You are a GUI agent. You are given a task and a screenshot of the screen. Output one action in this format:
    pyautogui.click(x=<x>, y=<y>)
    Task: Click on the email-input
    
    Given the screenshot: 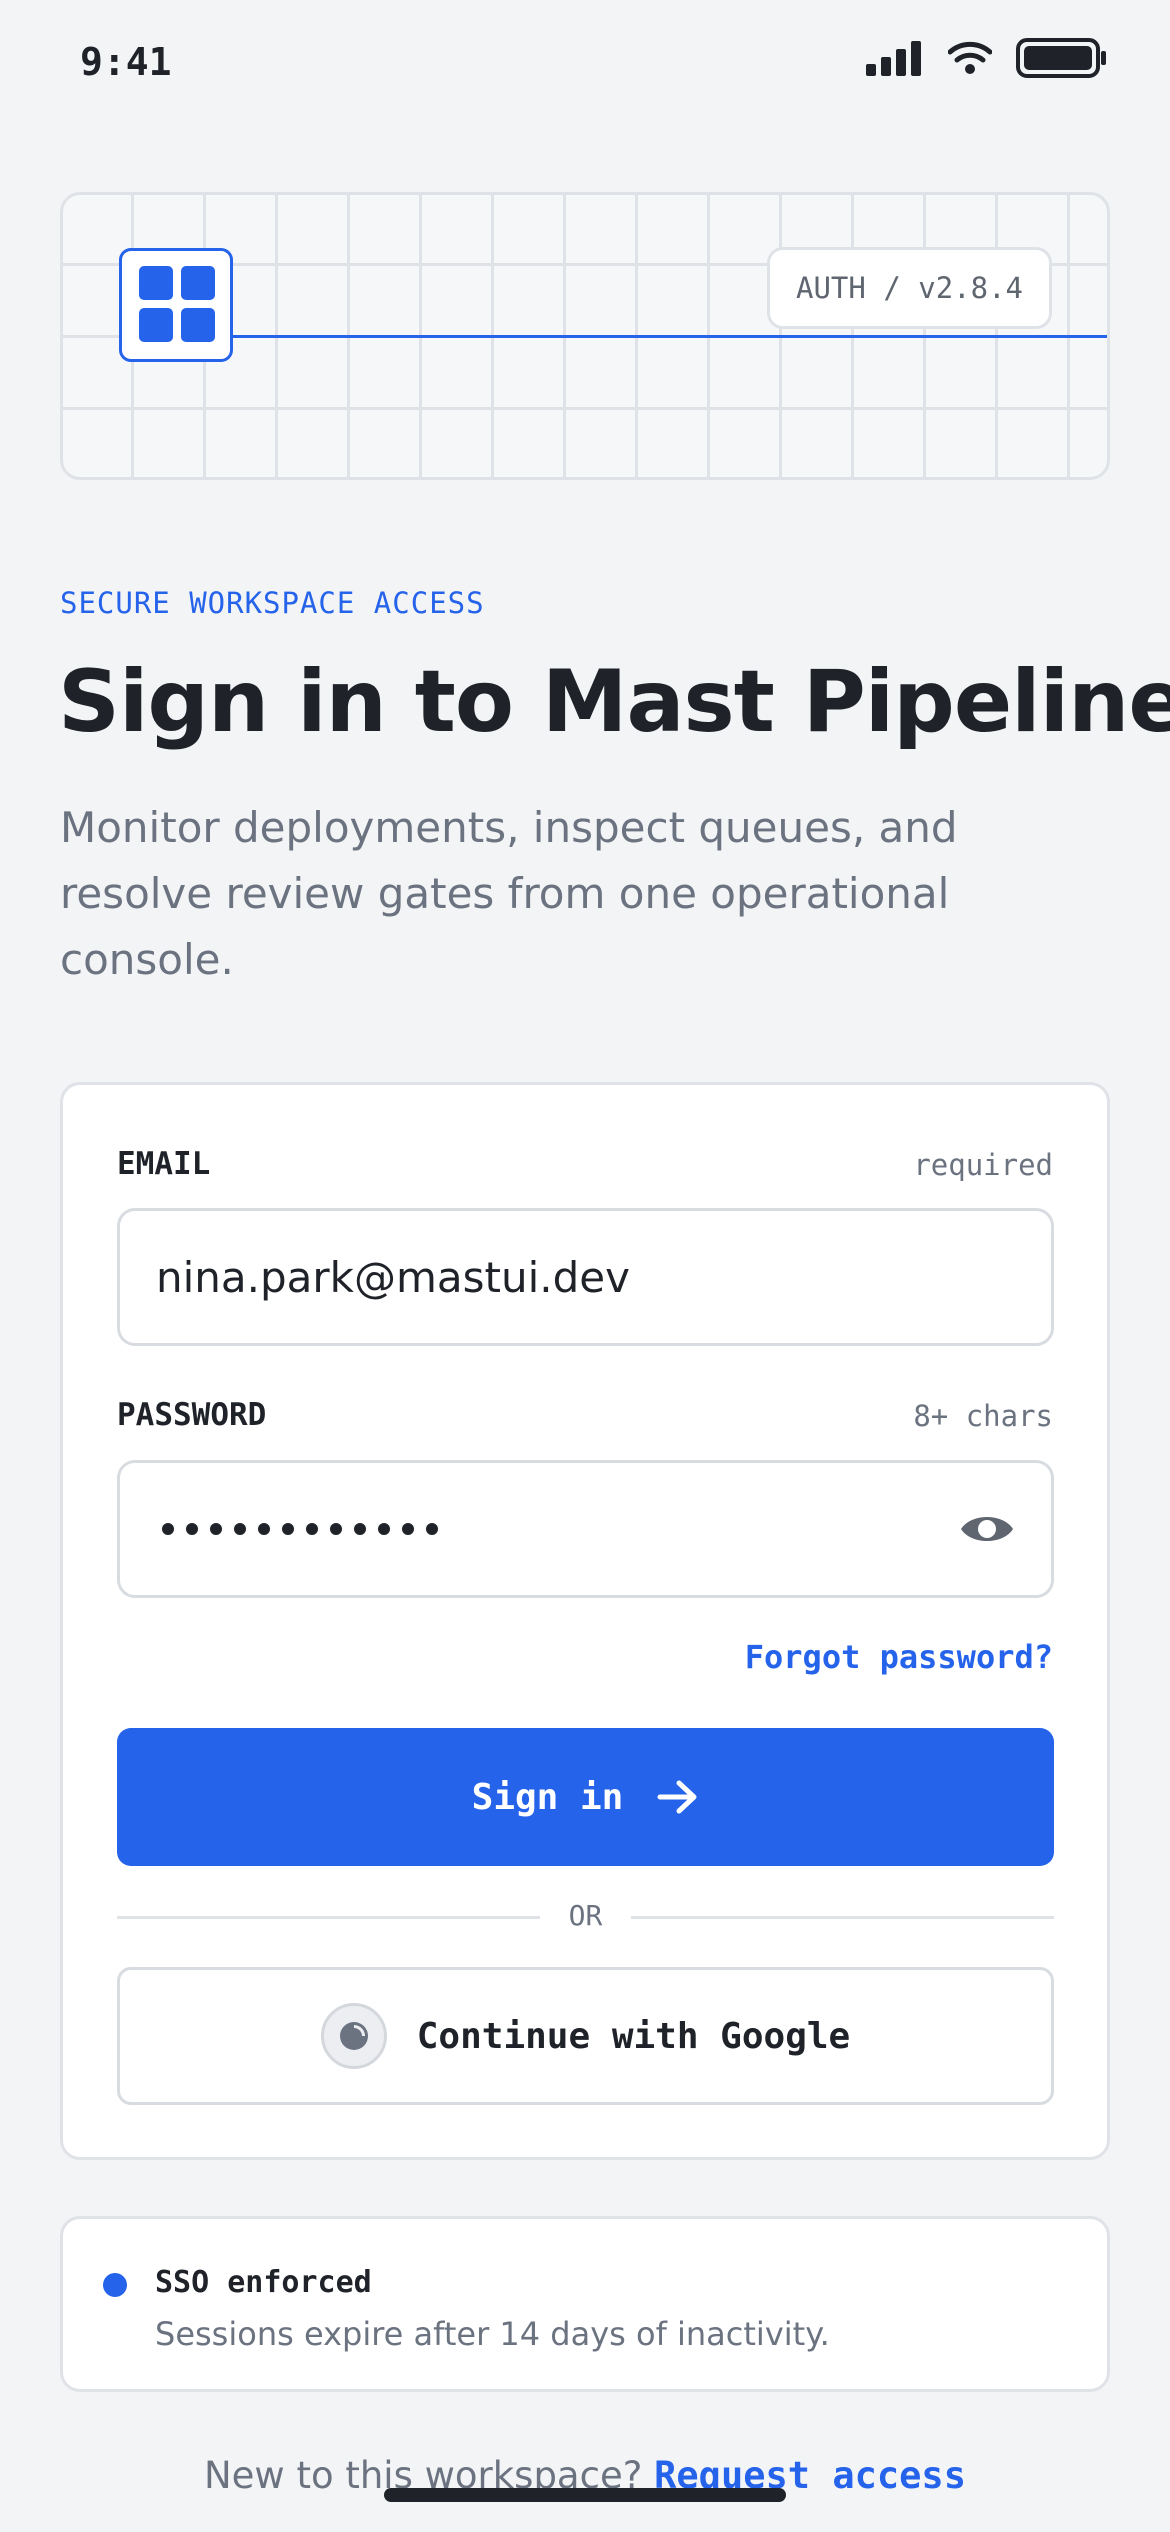 What is the action you would take?
    pyautogui.click(x=566, y=1277)
    